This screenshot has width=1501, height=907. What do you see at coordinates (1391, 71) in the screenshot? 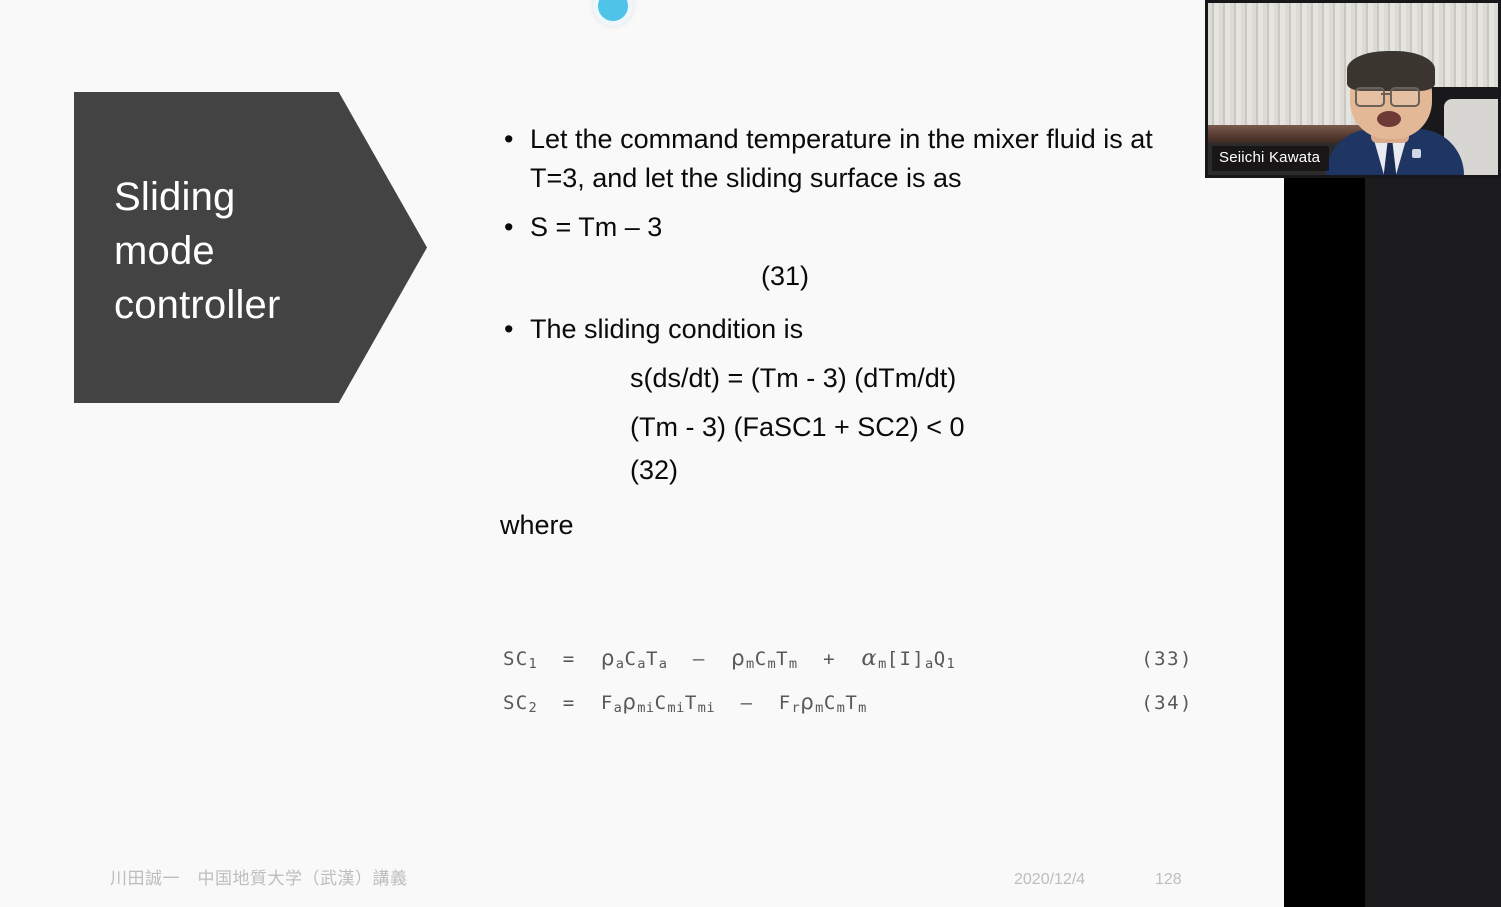
I see `video-person-hair` at bounding box center [1391, 71].